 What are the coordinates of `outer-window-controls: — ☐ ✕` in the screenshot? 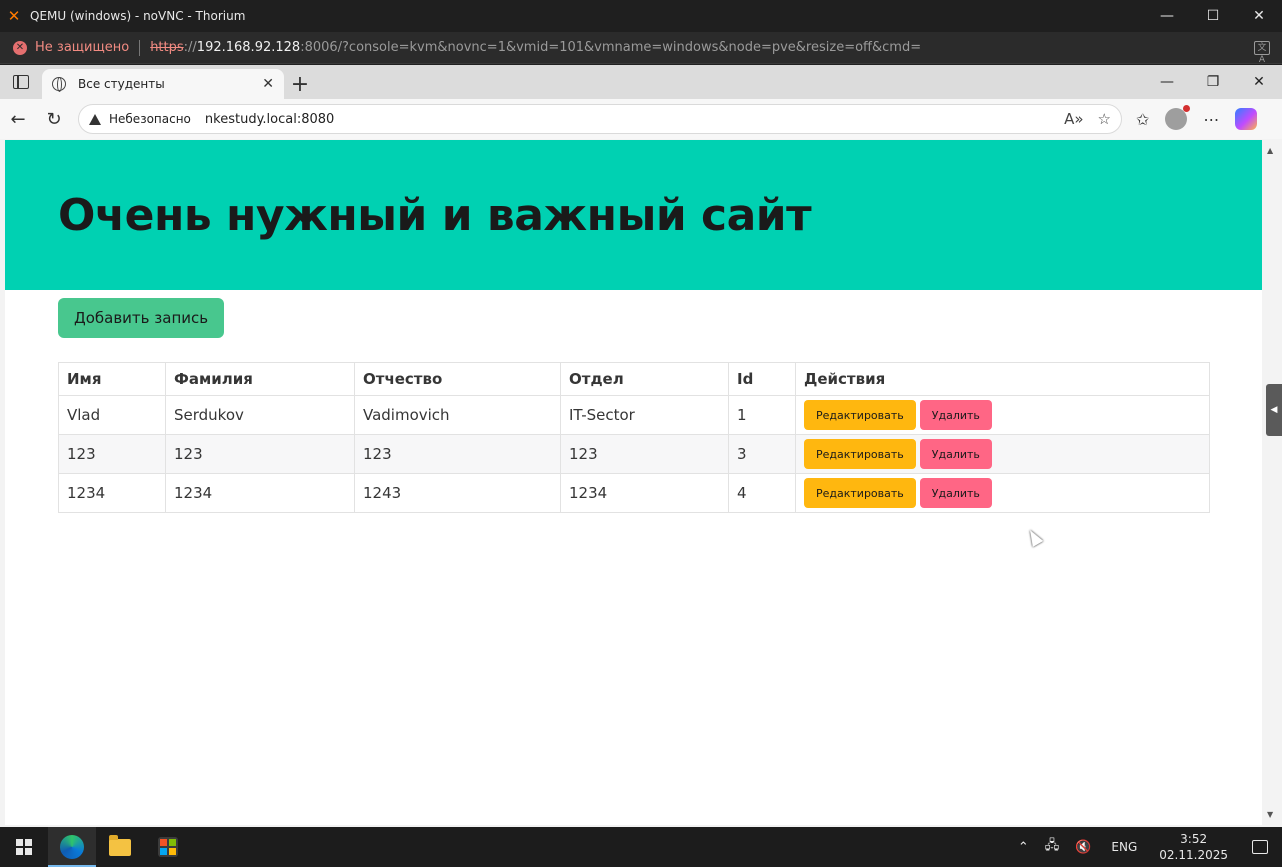 It's located at (1213, 16).